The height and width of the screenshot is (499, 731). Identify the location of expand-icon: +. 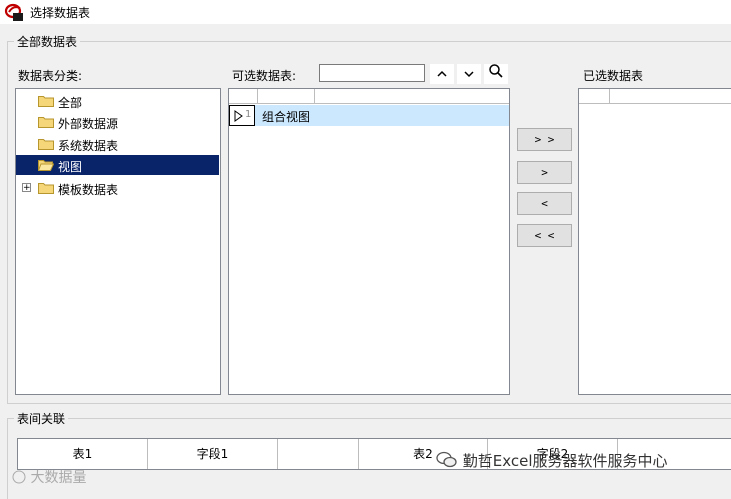
(26, 188).